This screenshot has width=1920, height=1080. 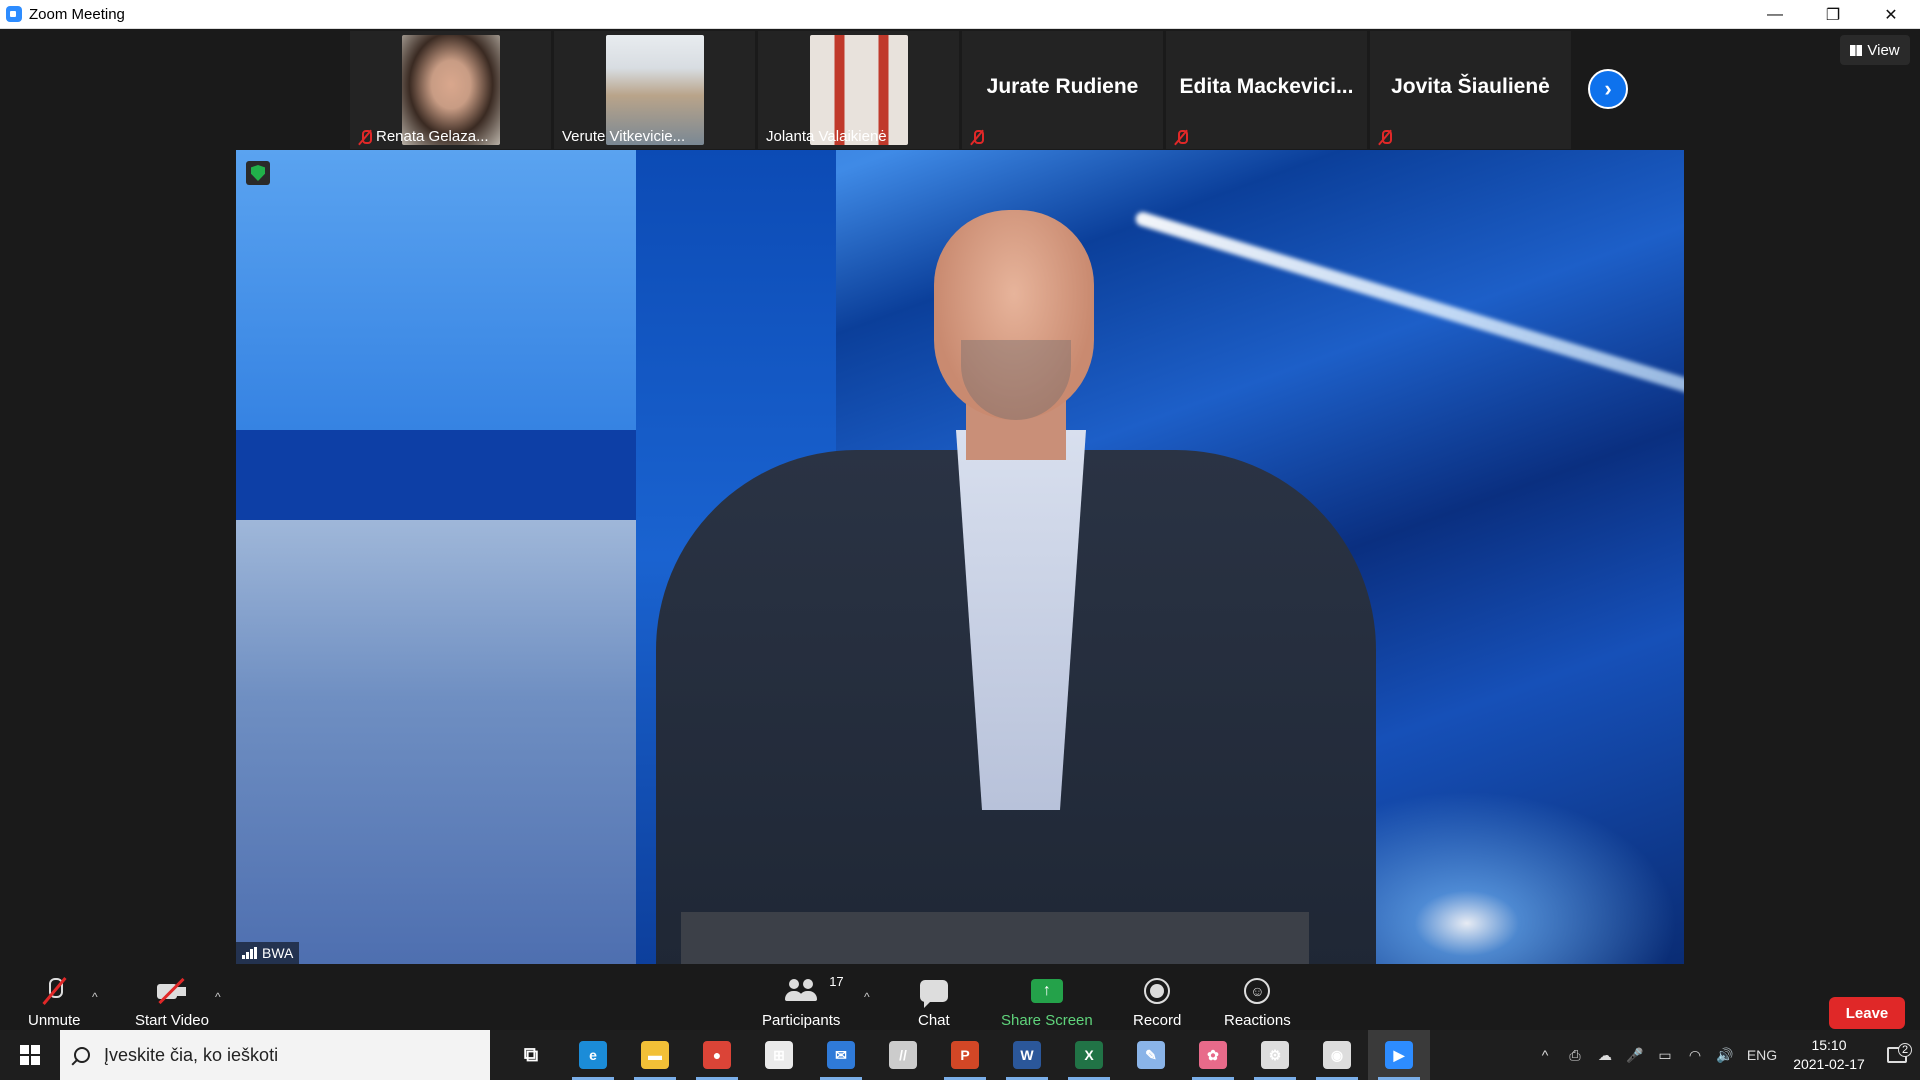 I want to click on taskbar-app-excel: X, so click(x=1089, y=1055).